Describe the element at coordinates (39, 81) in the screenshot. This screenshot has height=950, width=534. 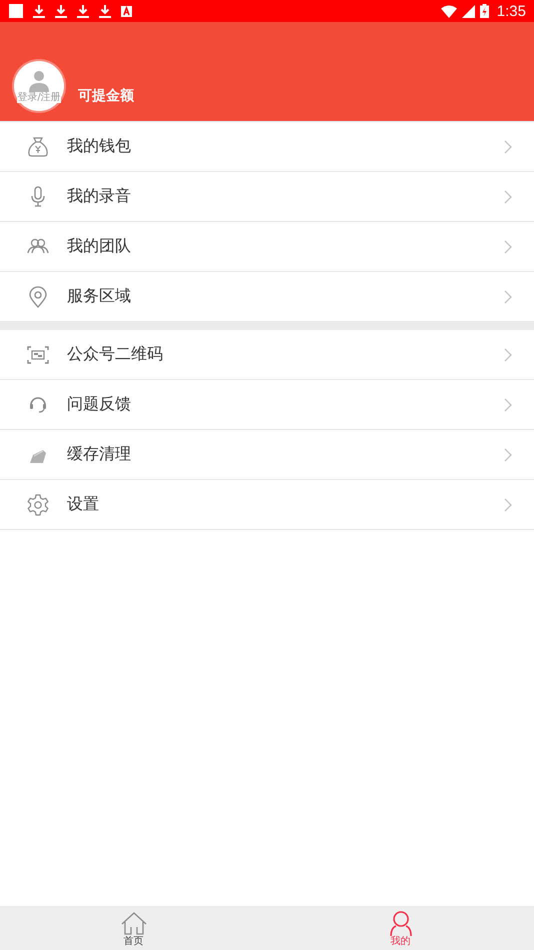
I see `person-icon` at that location.